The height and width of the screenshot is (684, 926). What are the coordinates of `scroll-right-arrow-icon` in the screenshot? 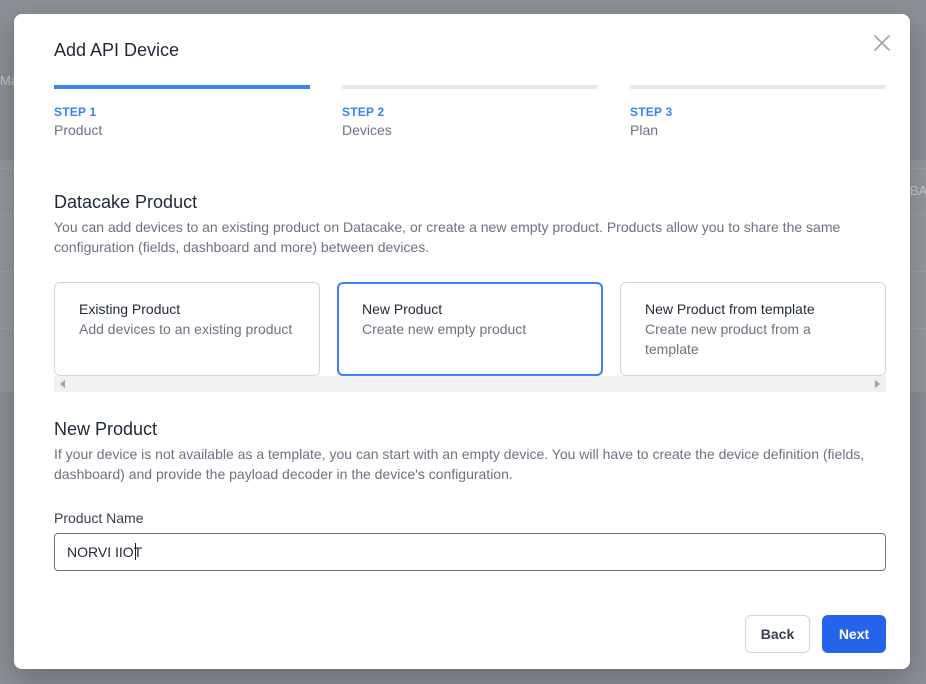 It's located at (877, 384).